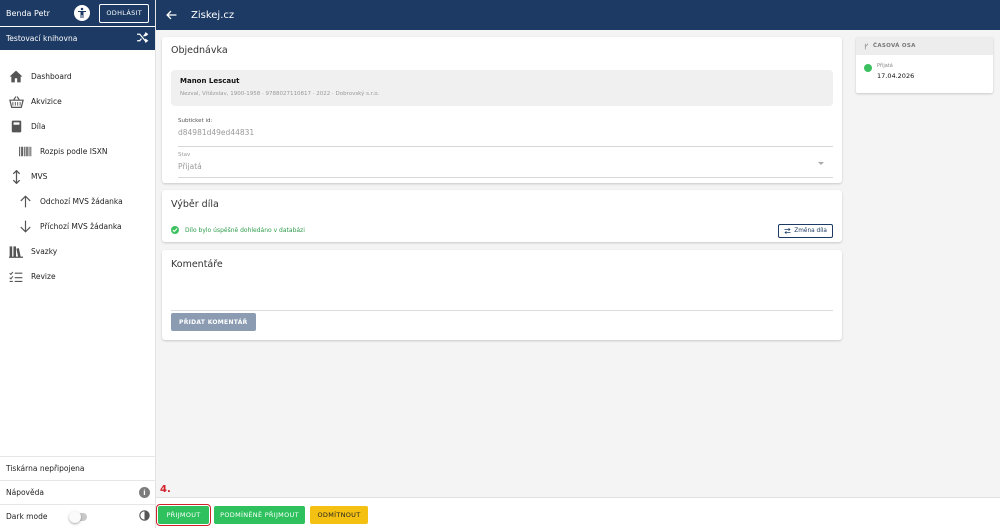 The width and height of the screenshot is (1000, 528). I want to click on status-value: Přijatá, so click(190, 166).